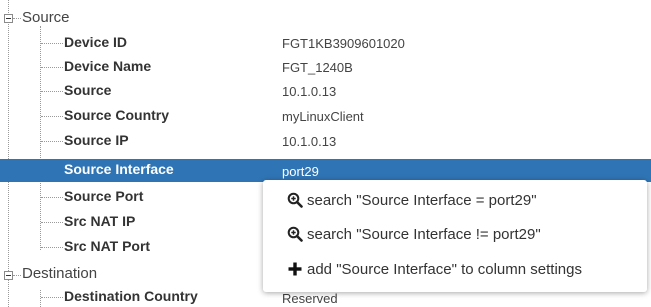 Image resolution: width=651 pixels, height=307 pixels. I want to click on row-value: myLinuxClient, so click(323, 116).